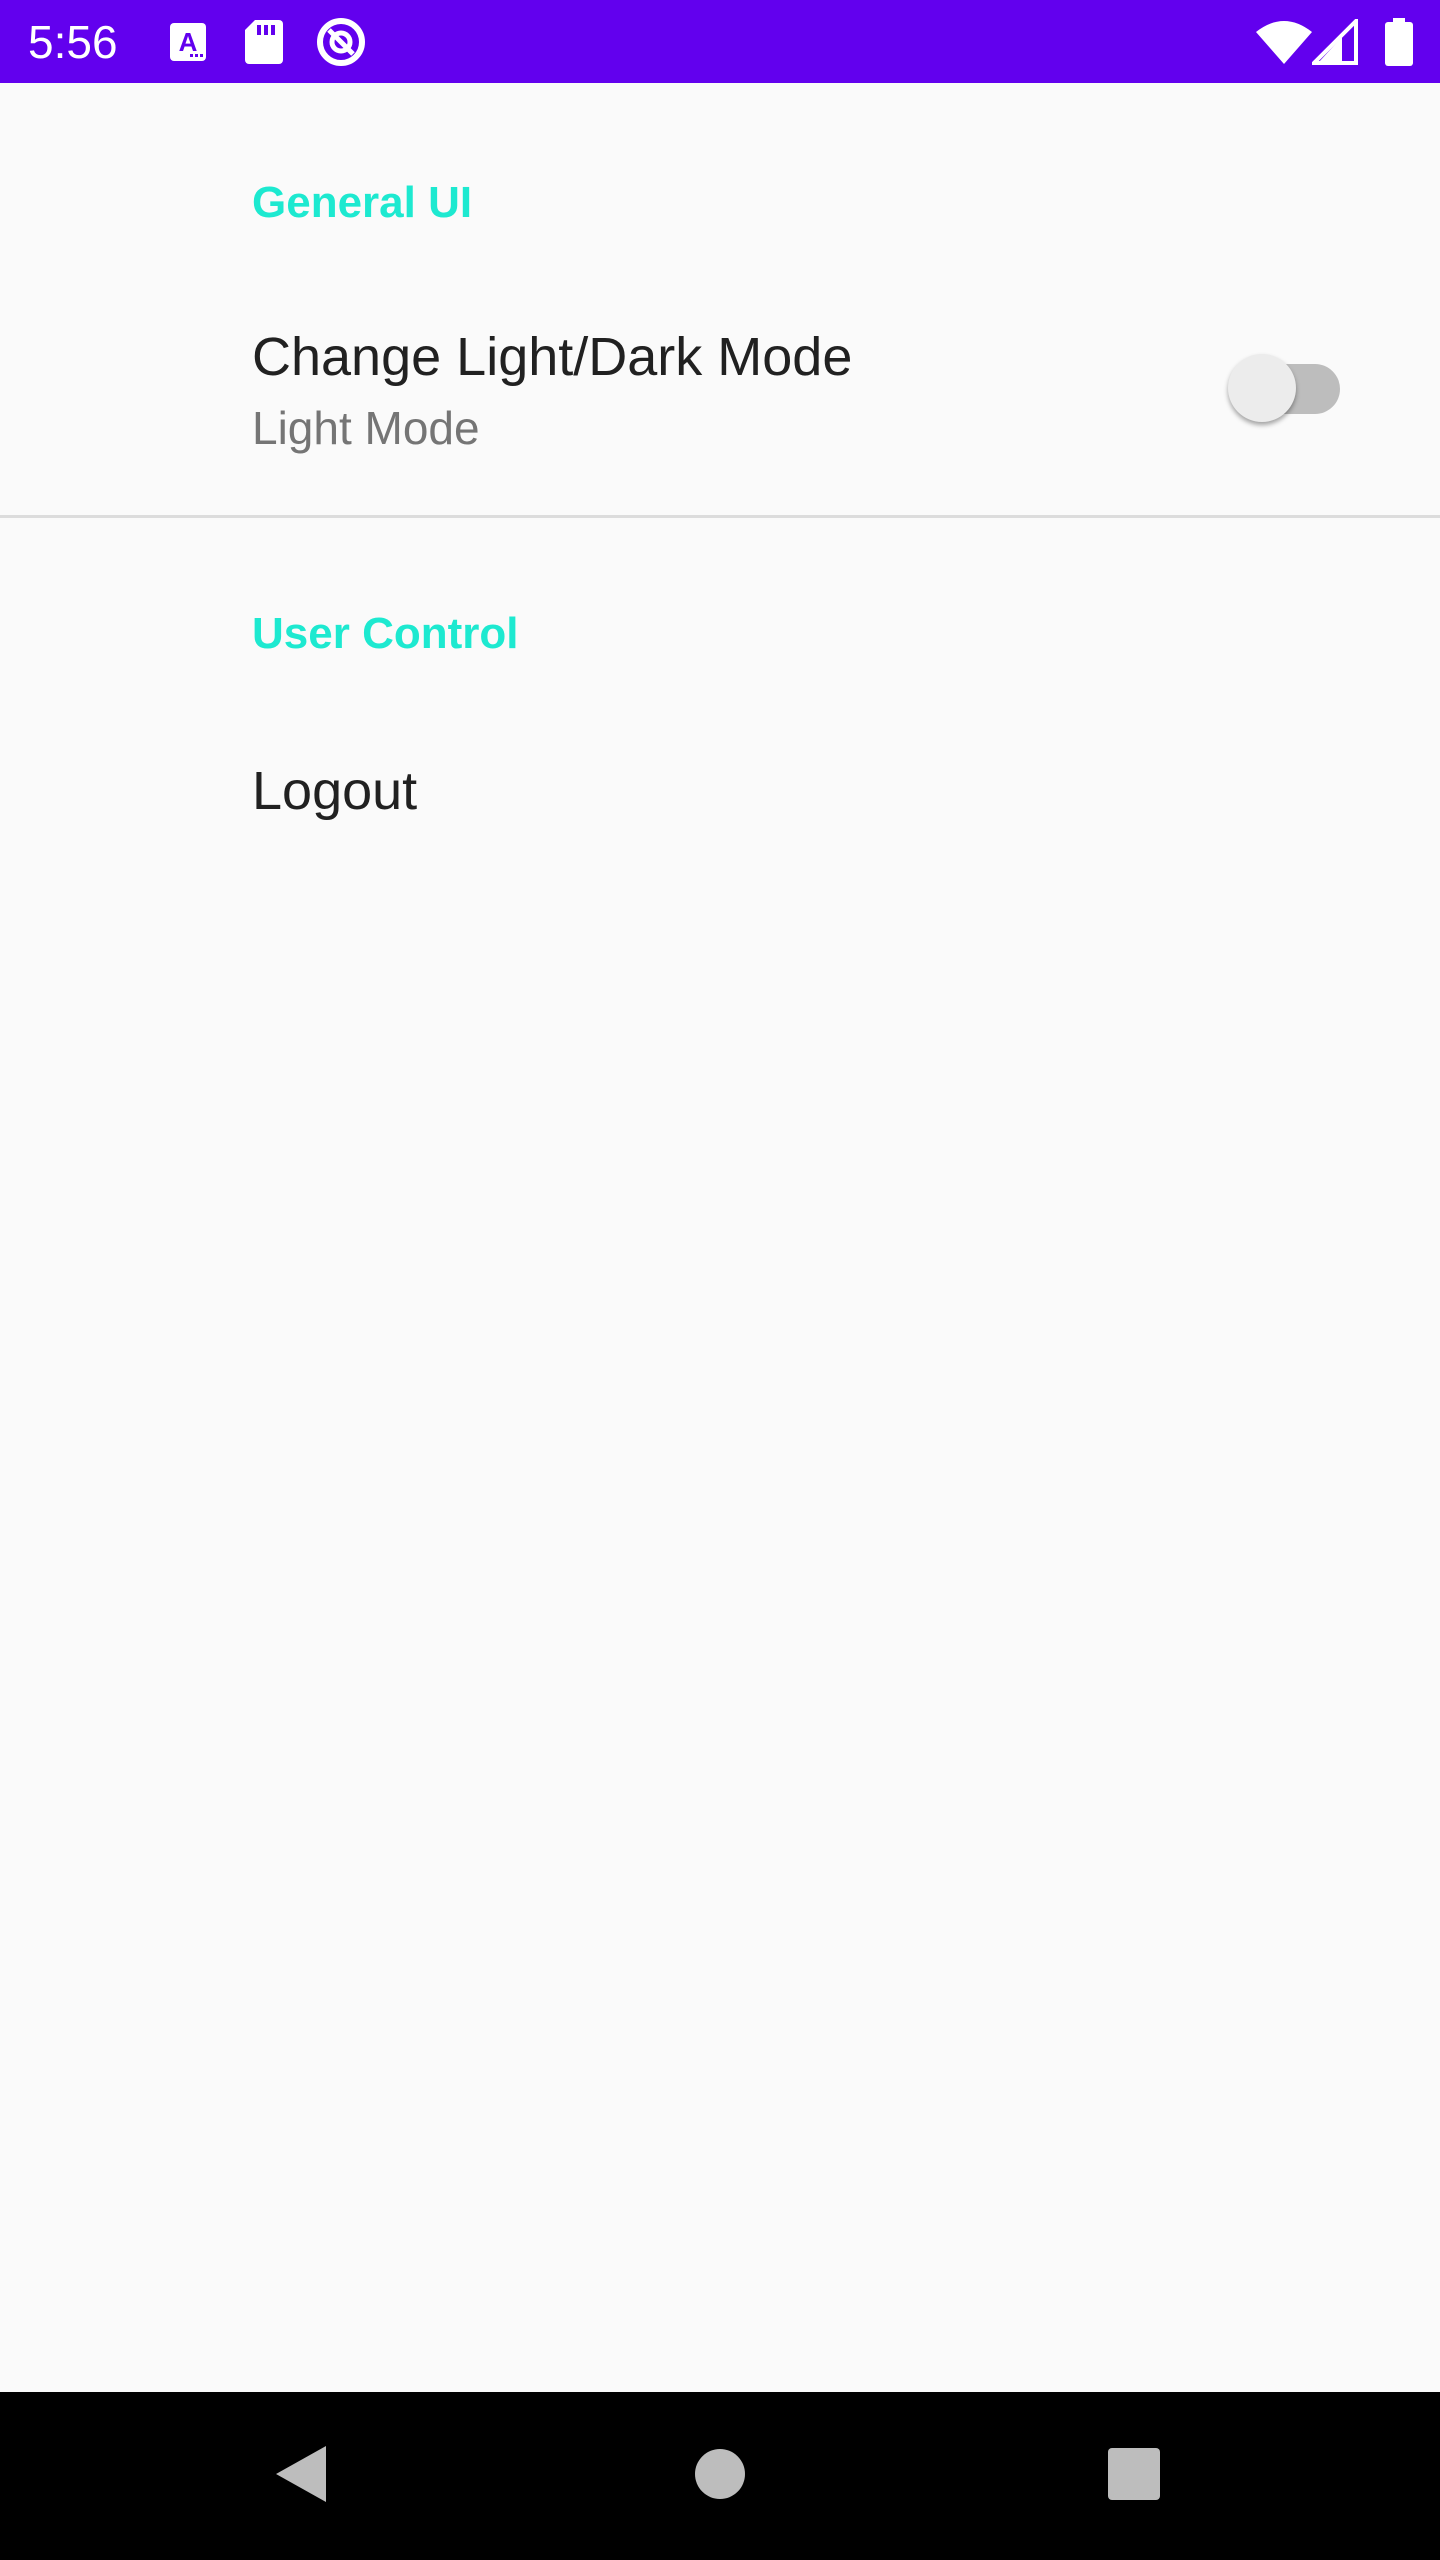  Describe the element at coordinates (720, 790) in the screenshot. I see `pref-logout: Logout` at that location.